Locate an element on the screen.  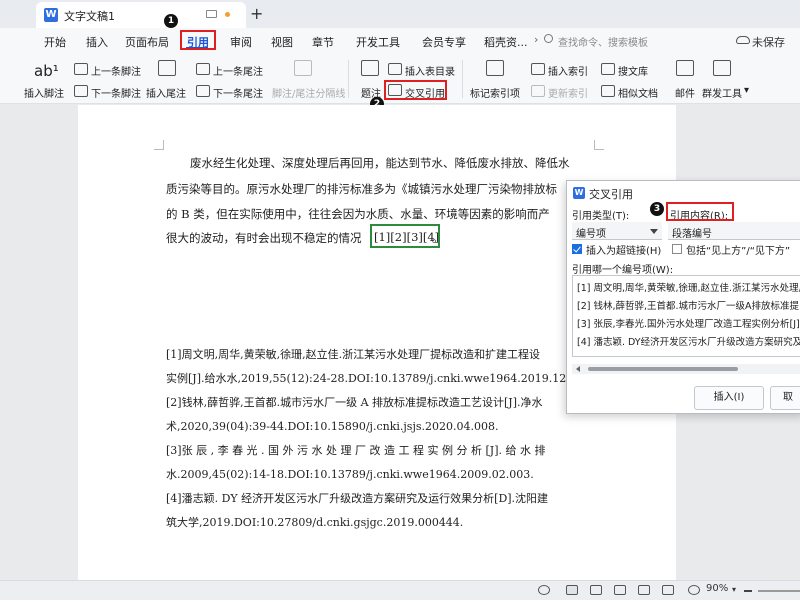
hyperlink-checkbox is located at coordinates (577, 249).